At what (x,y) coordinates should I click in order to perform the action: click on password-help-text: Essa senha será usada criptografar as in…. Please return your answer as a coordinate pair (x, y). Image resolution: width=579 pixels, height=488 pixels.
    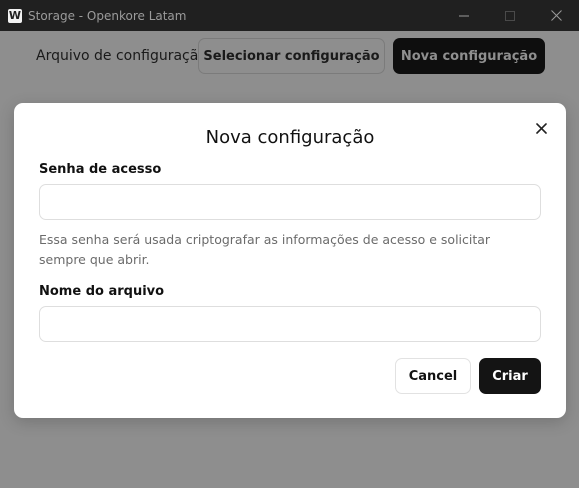
    Looking at the image, I should click on (265, 249).